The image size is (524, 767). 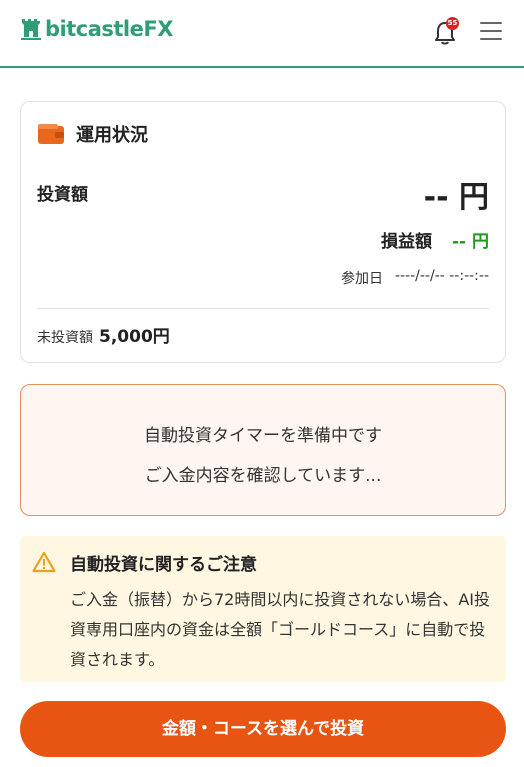 I want to click on select-amount-course-button: 金額・コースを選んで投資, so click(x=263, y=729).